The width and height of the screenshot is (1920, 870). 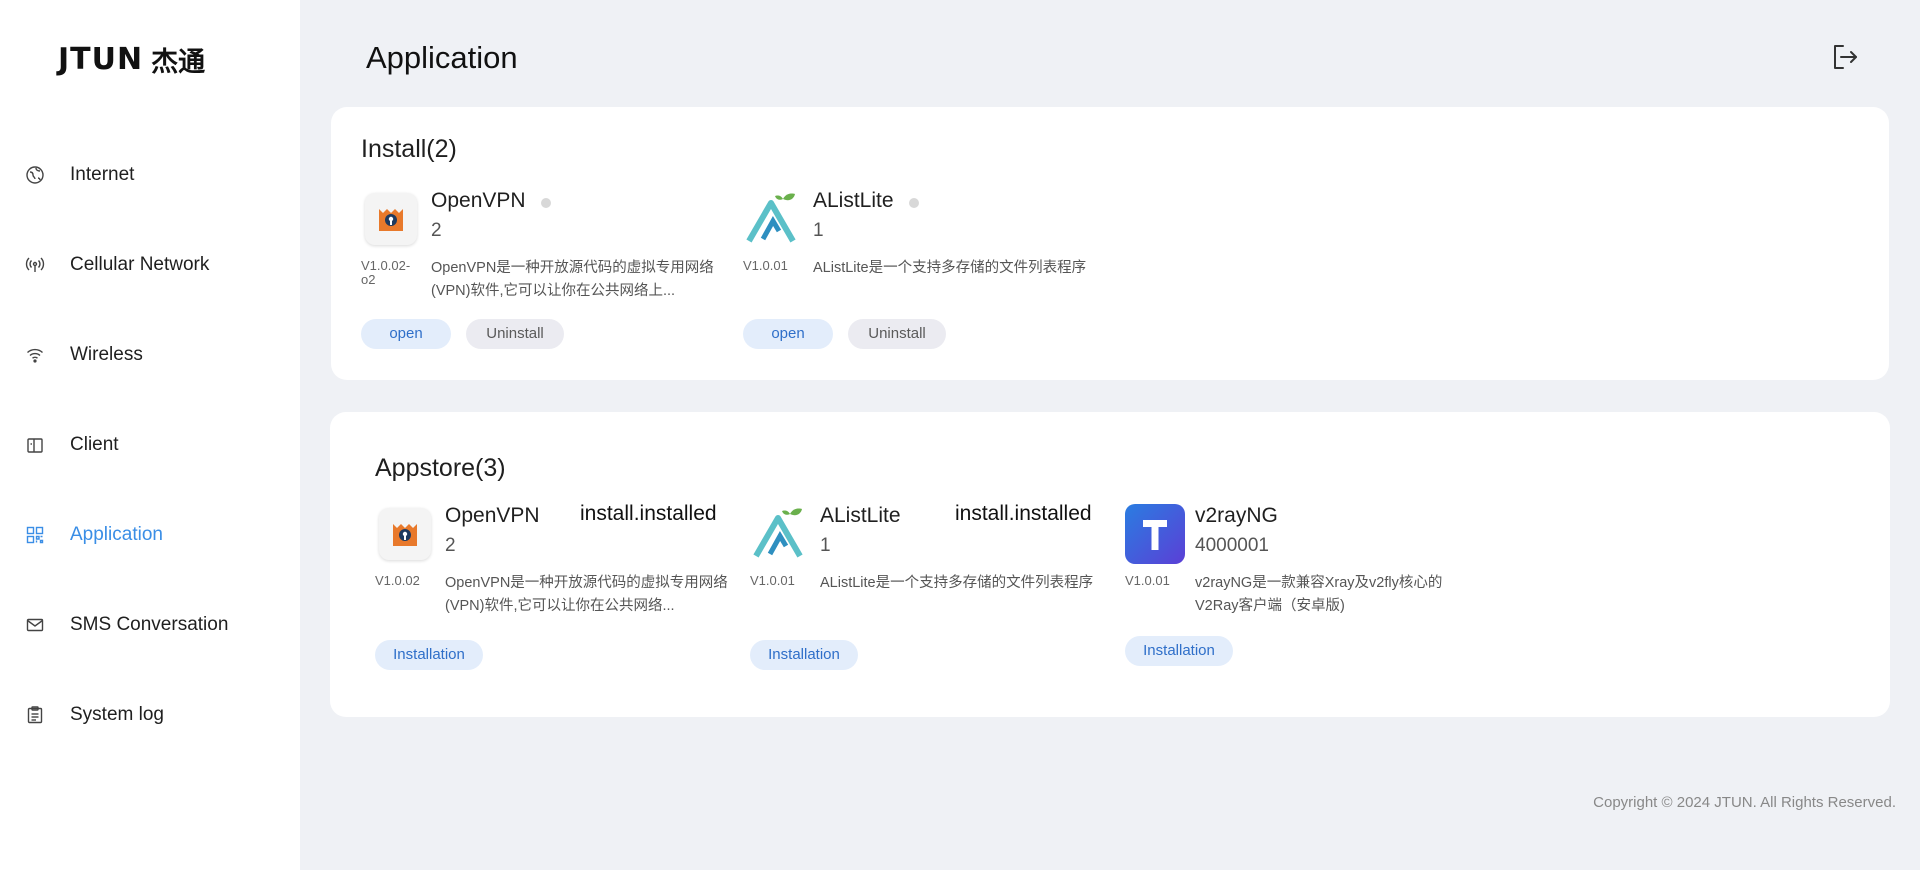 I want to click on sidebar-item-label: SMS Conversation, so click(x=149, y=624).